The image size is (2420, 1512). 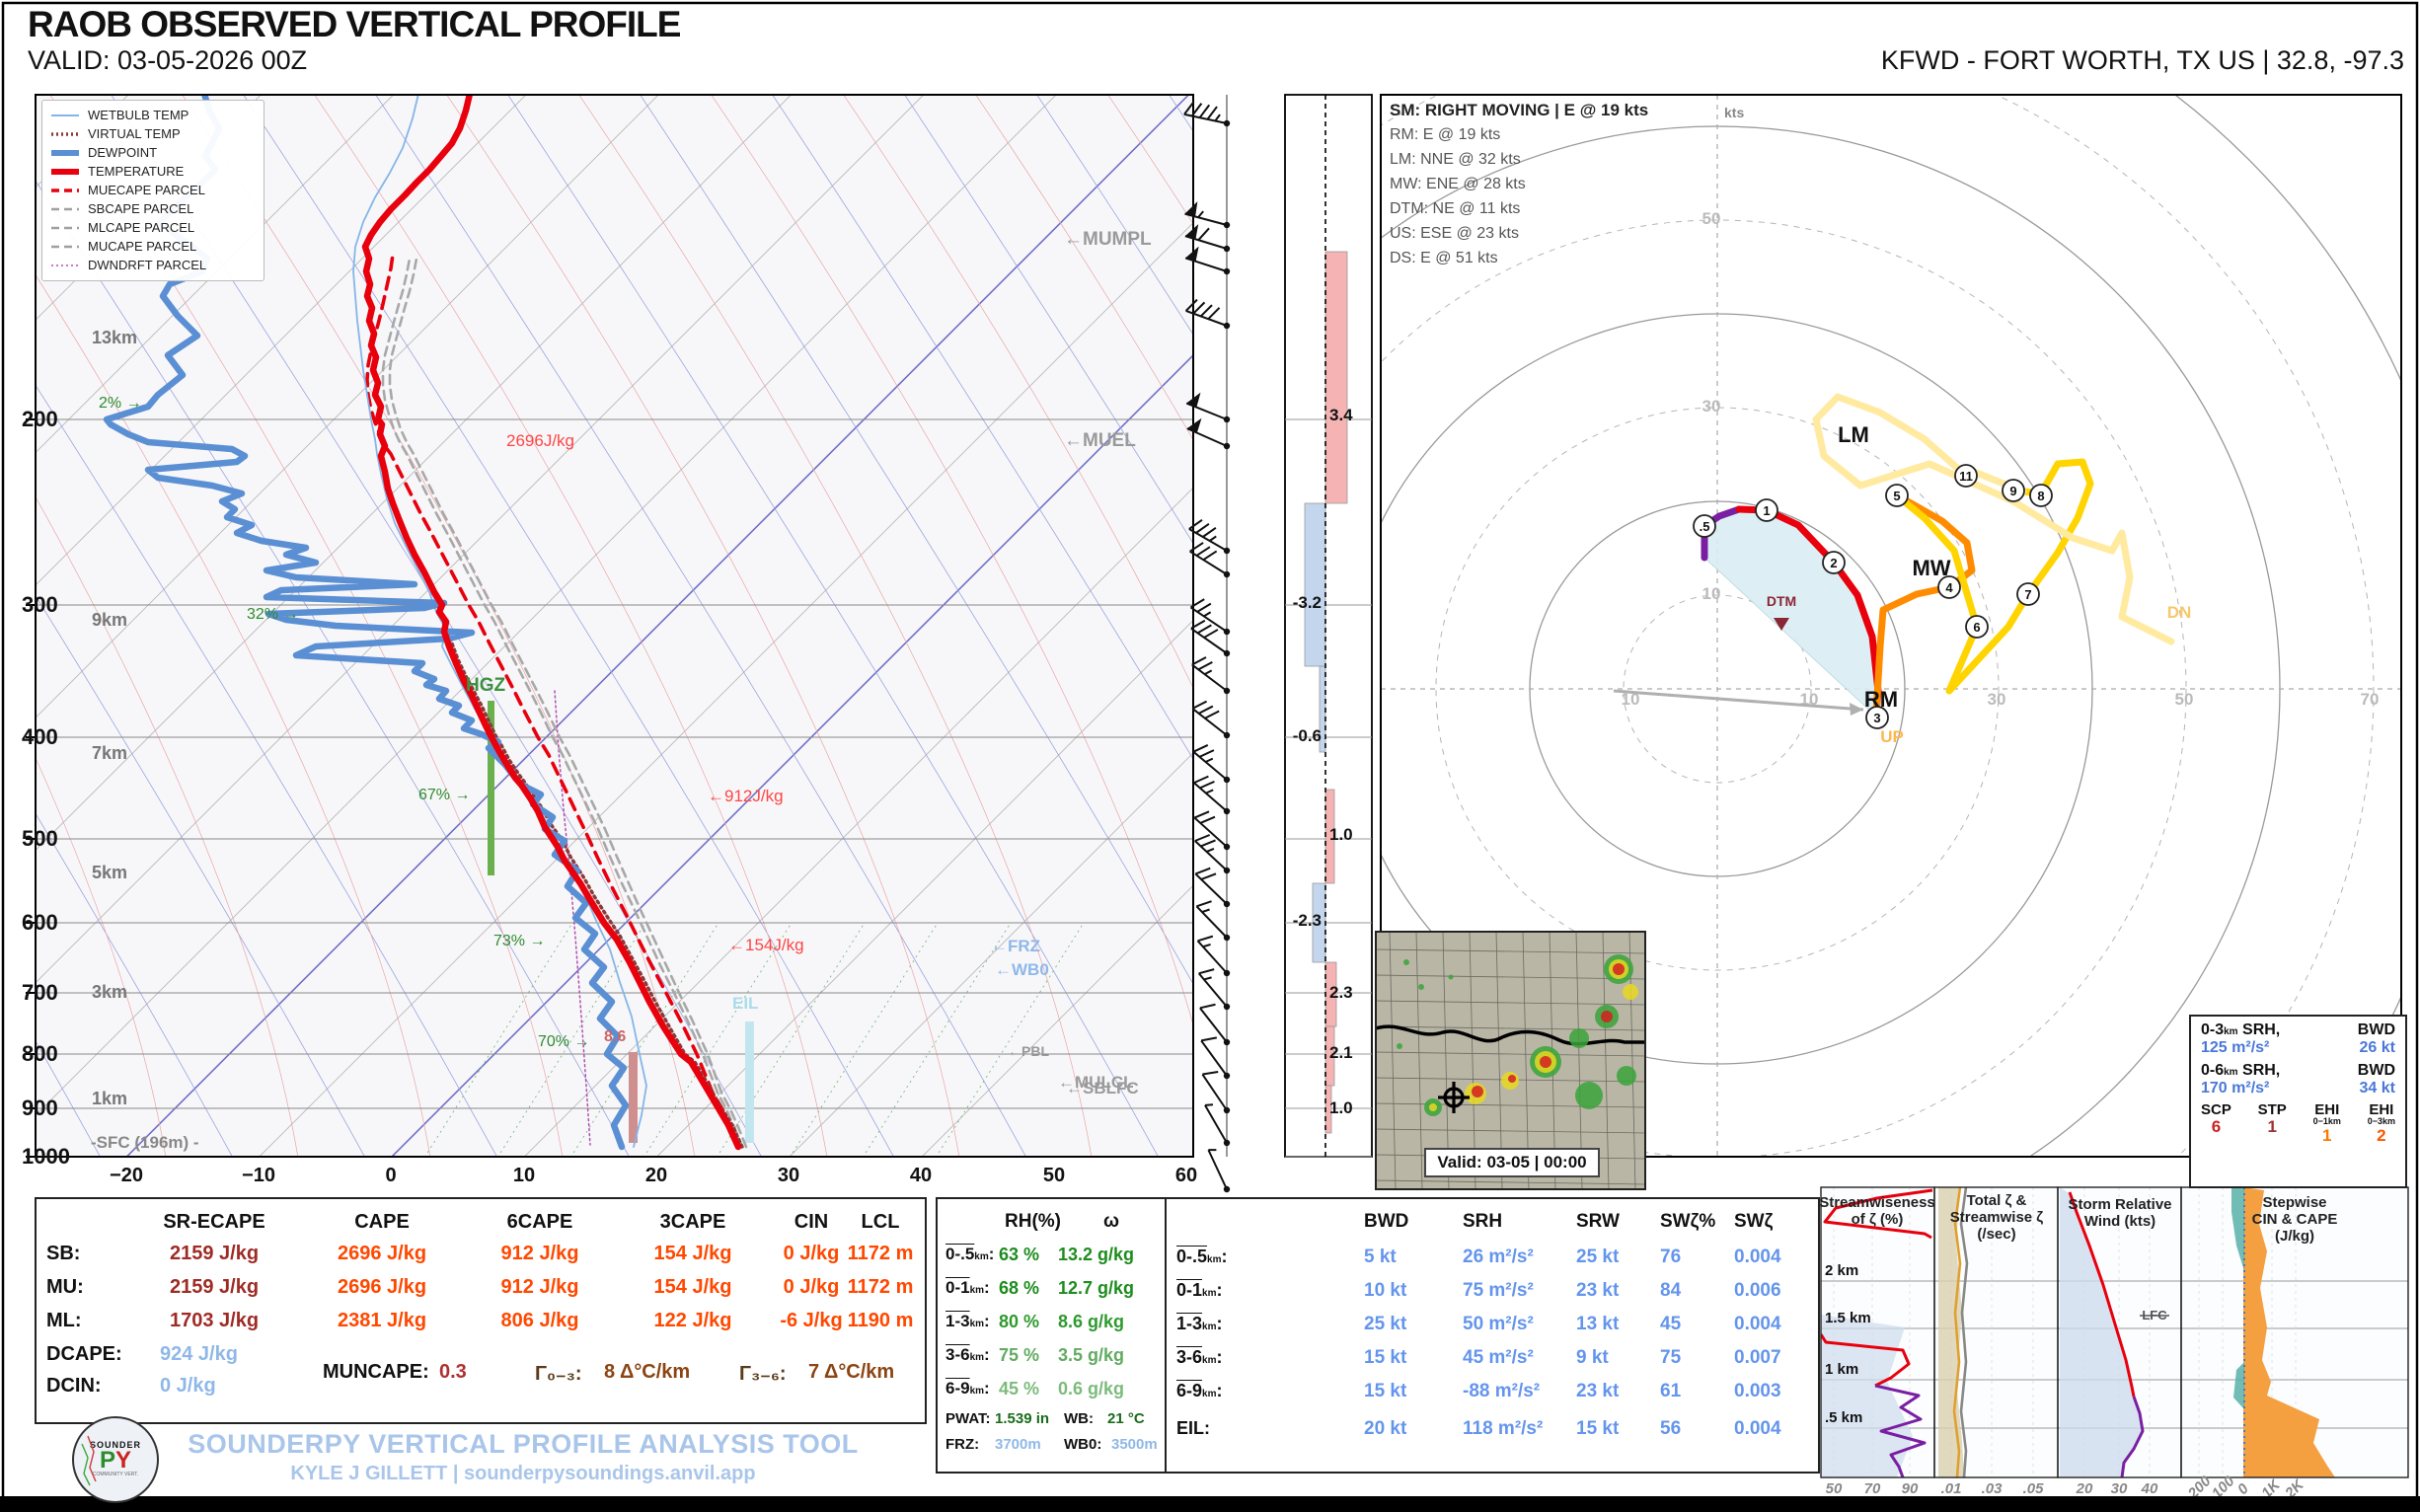 What do you see at coordinates (1598, 1324) in the screenshot?
I see `shear-value: 13 kt` at bounding box center [1598, 1324].